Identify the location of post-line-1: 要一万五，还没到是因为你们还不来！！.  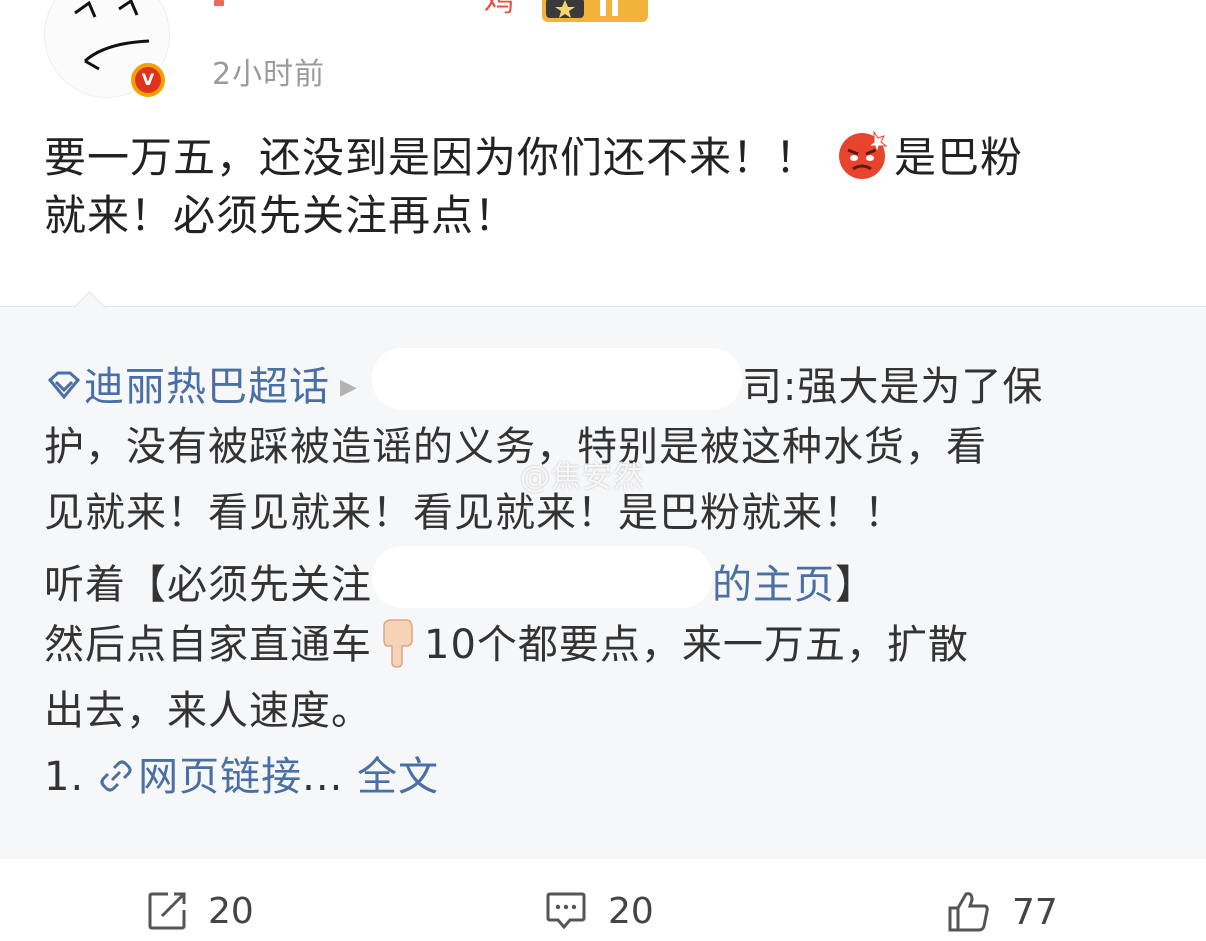
(431, 157).